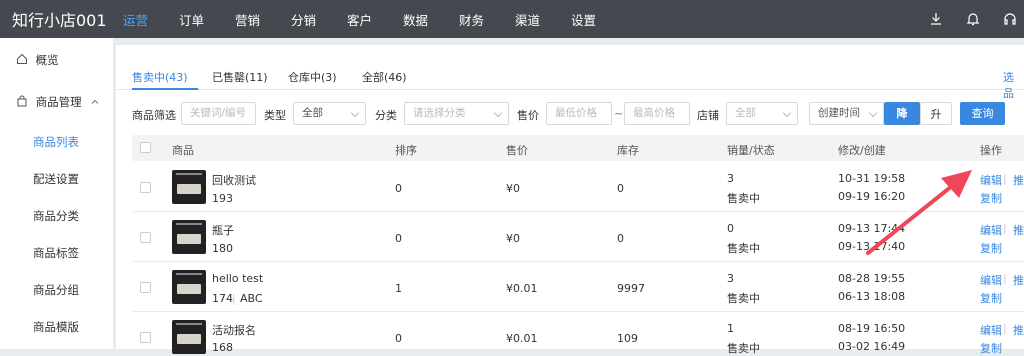 The image size is (1024, 356). Describe the element at coordinates (237, 278) in the screenshot. I see `product-name: hello test` at that location.